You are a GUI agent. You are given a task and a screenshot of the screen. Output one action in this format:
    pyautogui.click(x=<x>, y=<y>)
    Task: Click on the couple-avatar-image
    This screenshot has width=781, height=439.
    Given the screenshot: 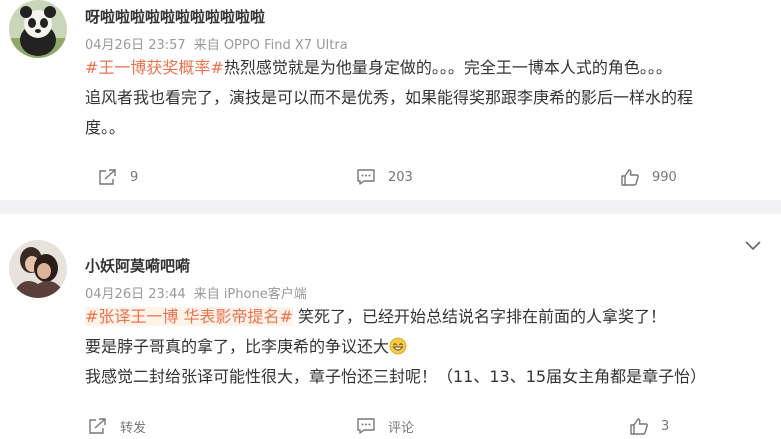 What is the action you would take?
    pyautogui.click(x=38, y=269)
    